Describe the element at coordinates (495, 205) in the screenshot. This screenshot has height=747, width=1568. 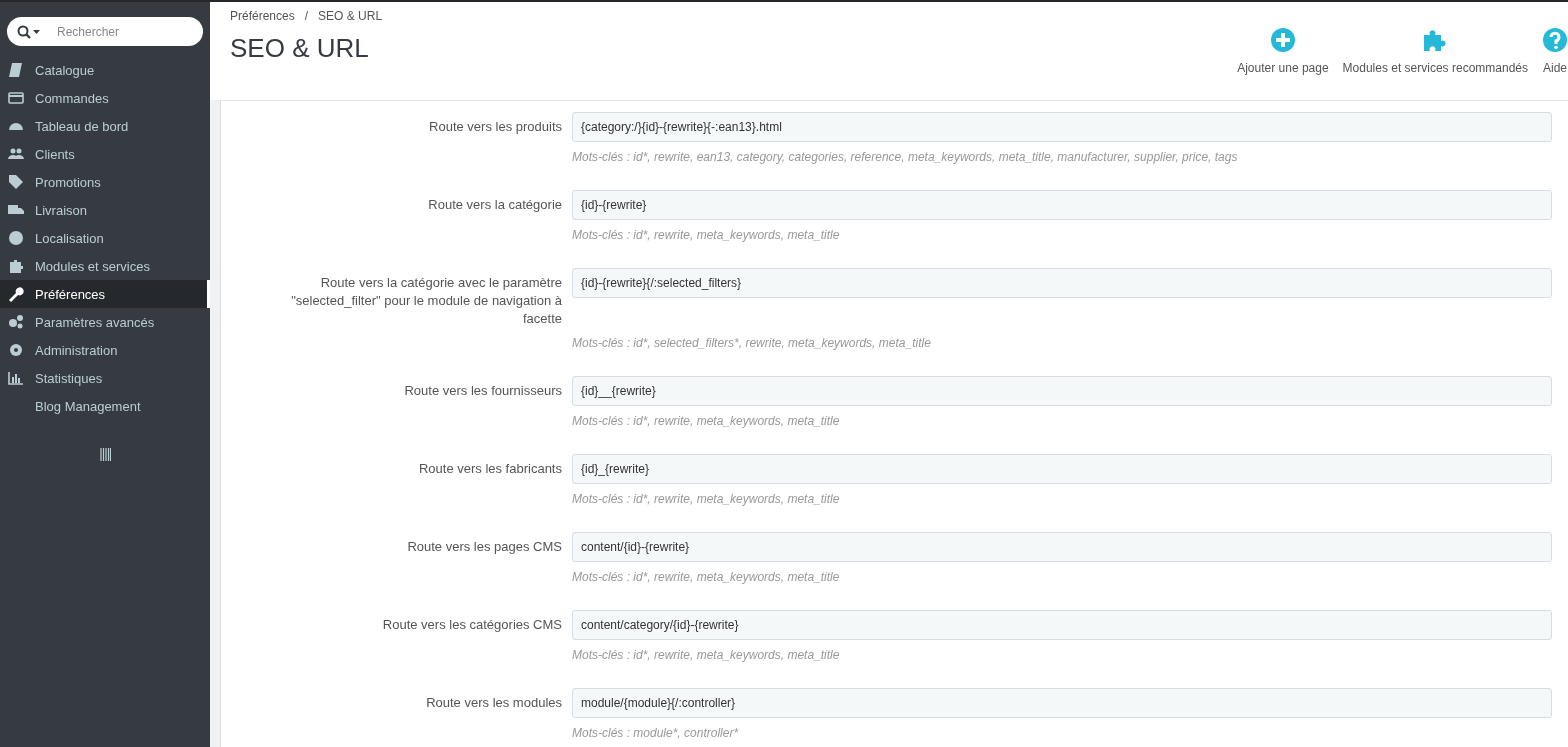
I see `field-label: Route vers la catégorie` at that location.